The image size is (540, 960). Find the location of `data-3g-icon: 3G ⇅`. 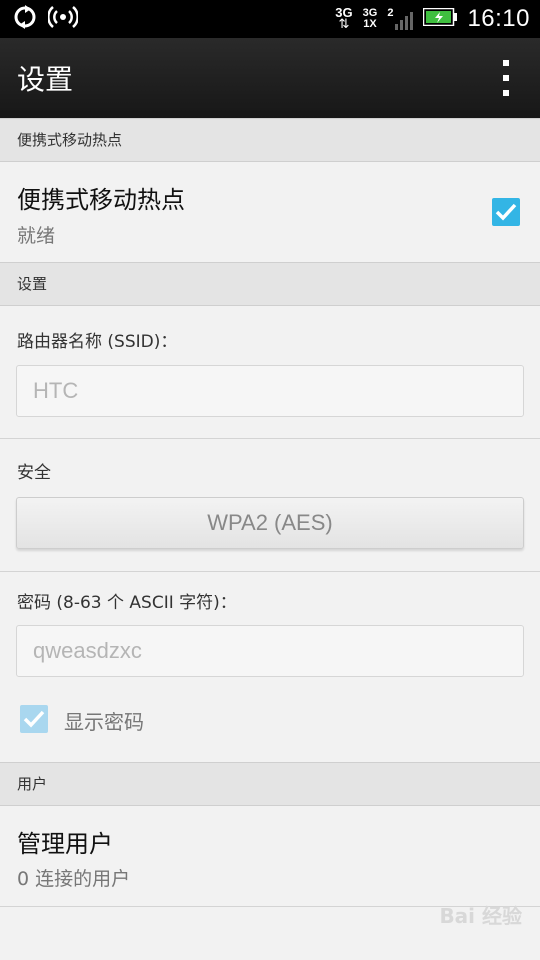

data-3g-icon: 3G ⇅ is located at coordinates (344, 18).